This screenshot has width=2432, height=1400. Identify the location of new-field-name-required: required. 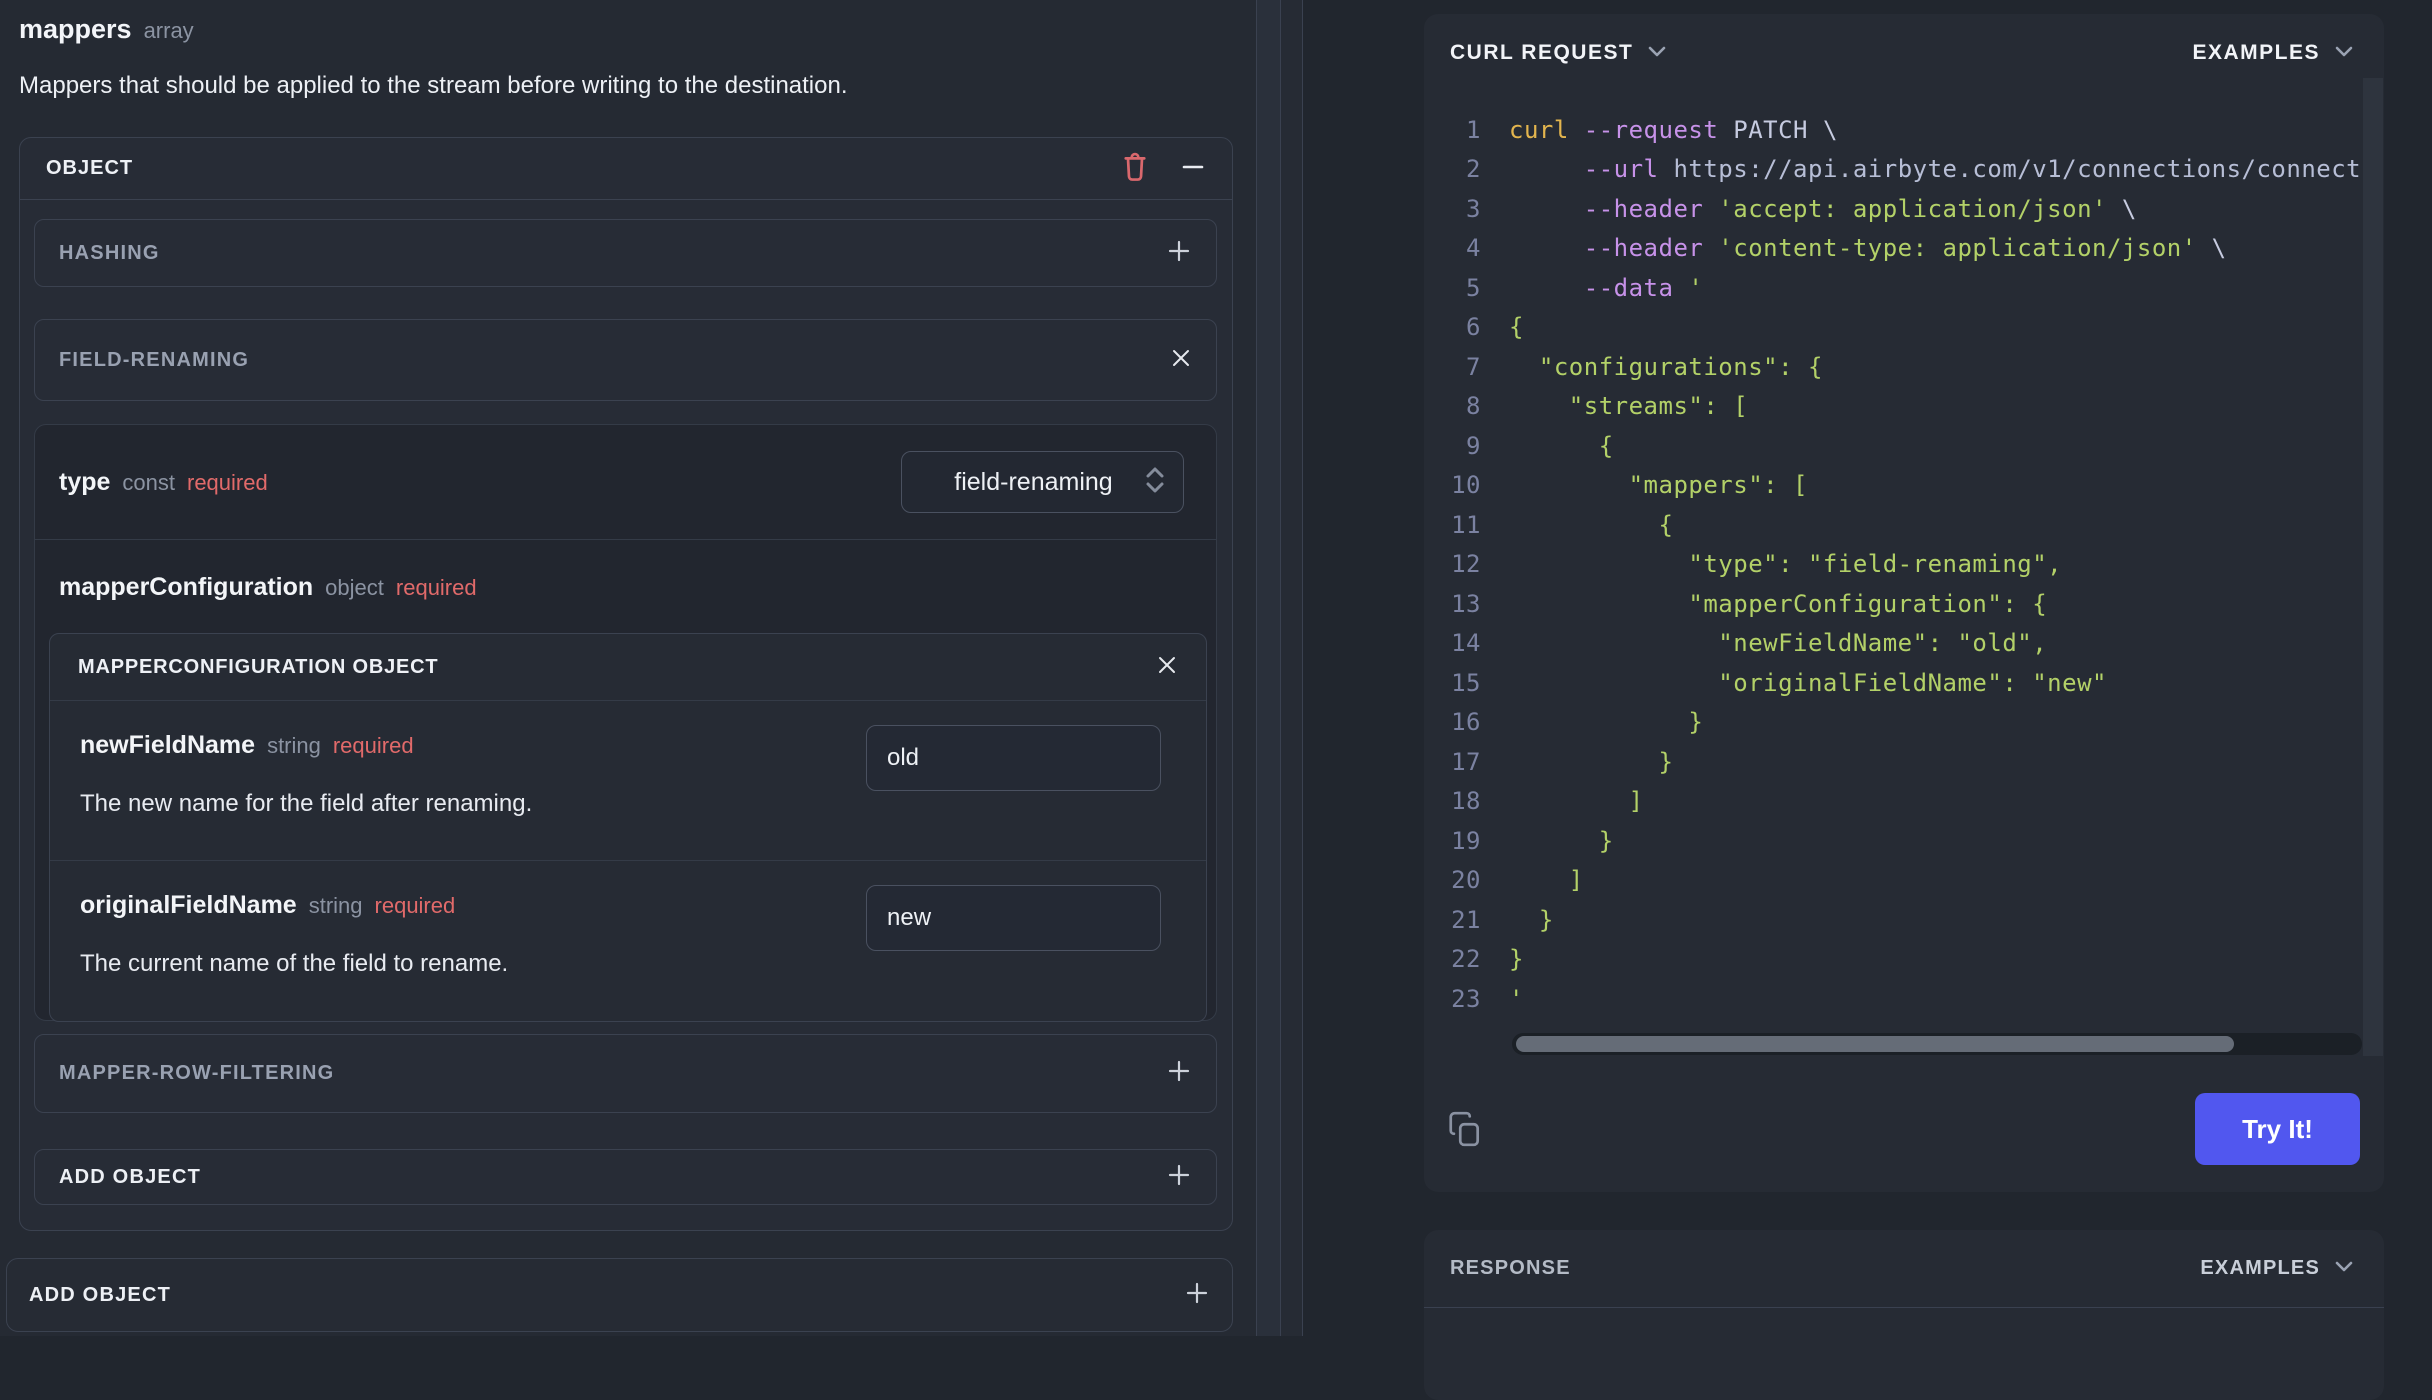
(373, 745).